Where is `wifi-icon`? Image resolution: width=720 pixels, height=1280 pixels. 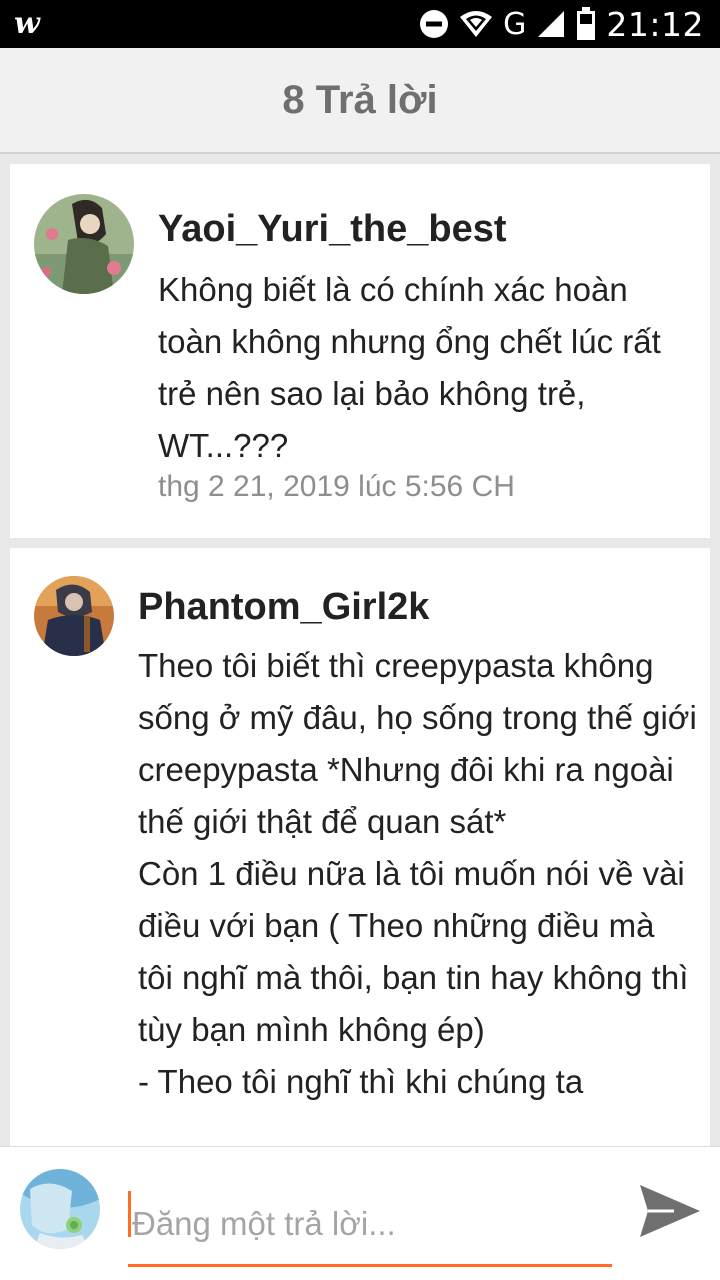 wifi-icon is located at coordinates (476, 24).